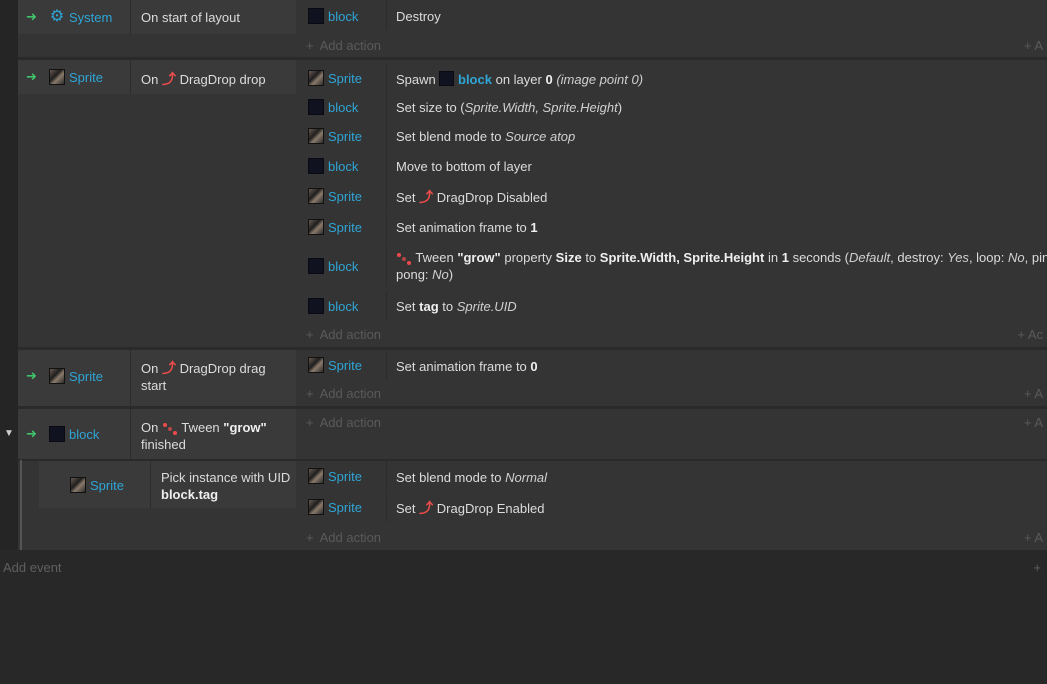 This screenshot has width=1047, height=684. What do you see at coordinates (672, 15) in the screenshot?
I see `action-row: block Destroy` at bounding box center [672, 15].